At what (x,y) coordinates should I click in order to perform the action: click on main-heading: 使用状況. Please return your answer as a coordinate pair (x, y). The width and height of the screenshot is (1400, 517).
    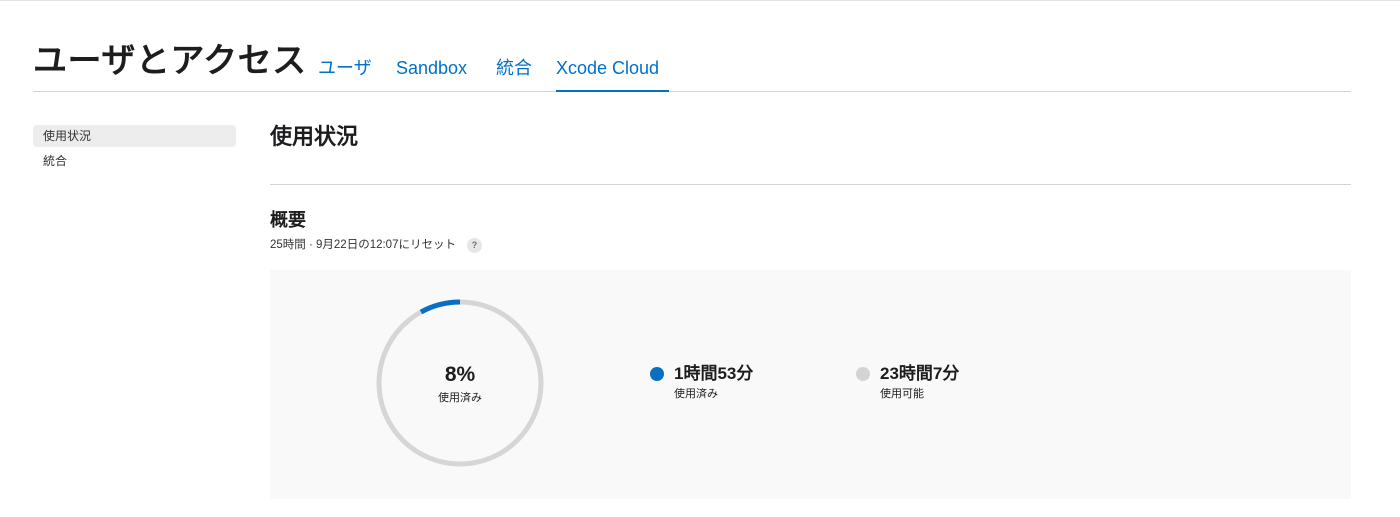
    Looking at the image, I should click on (314, 136).